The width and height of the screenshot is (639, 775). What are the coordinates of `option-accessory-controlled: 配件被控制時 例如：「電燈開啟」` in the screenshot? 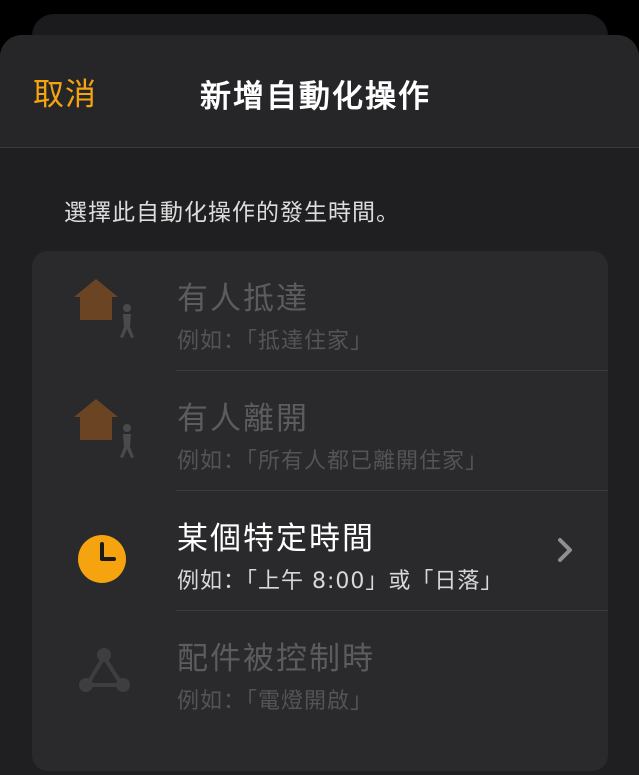 It's located at (320, 671).